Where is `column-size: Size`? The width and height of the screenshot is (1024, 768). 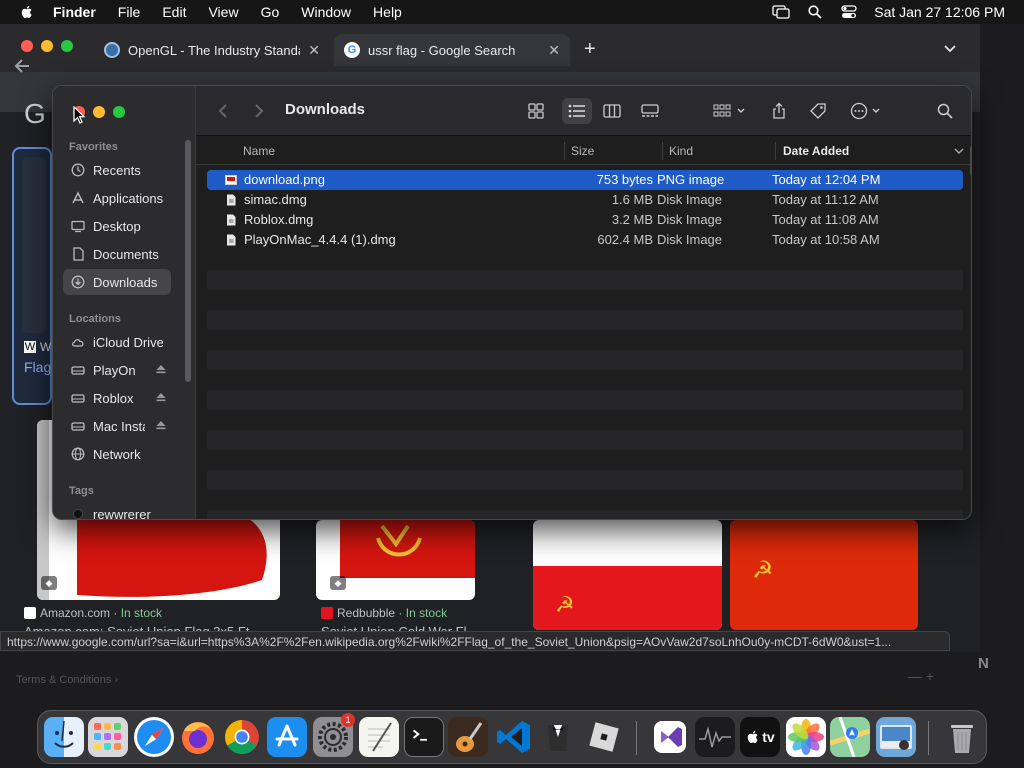
column-size: Size is located at coordinates (582, 151).